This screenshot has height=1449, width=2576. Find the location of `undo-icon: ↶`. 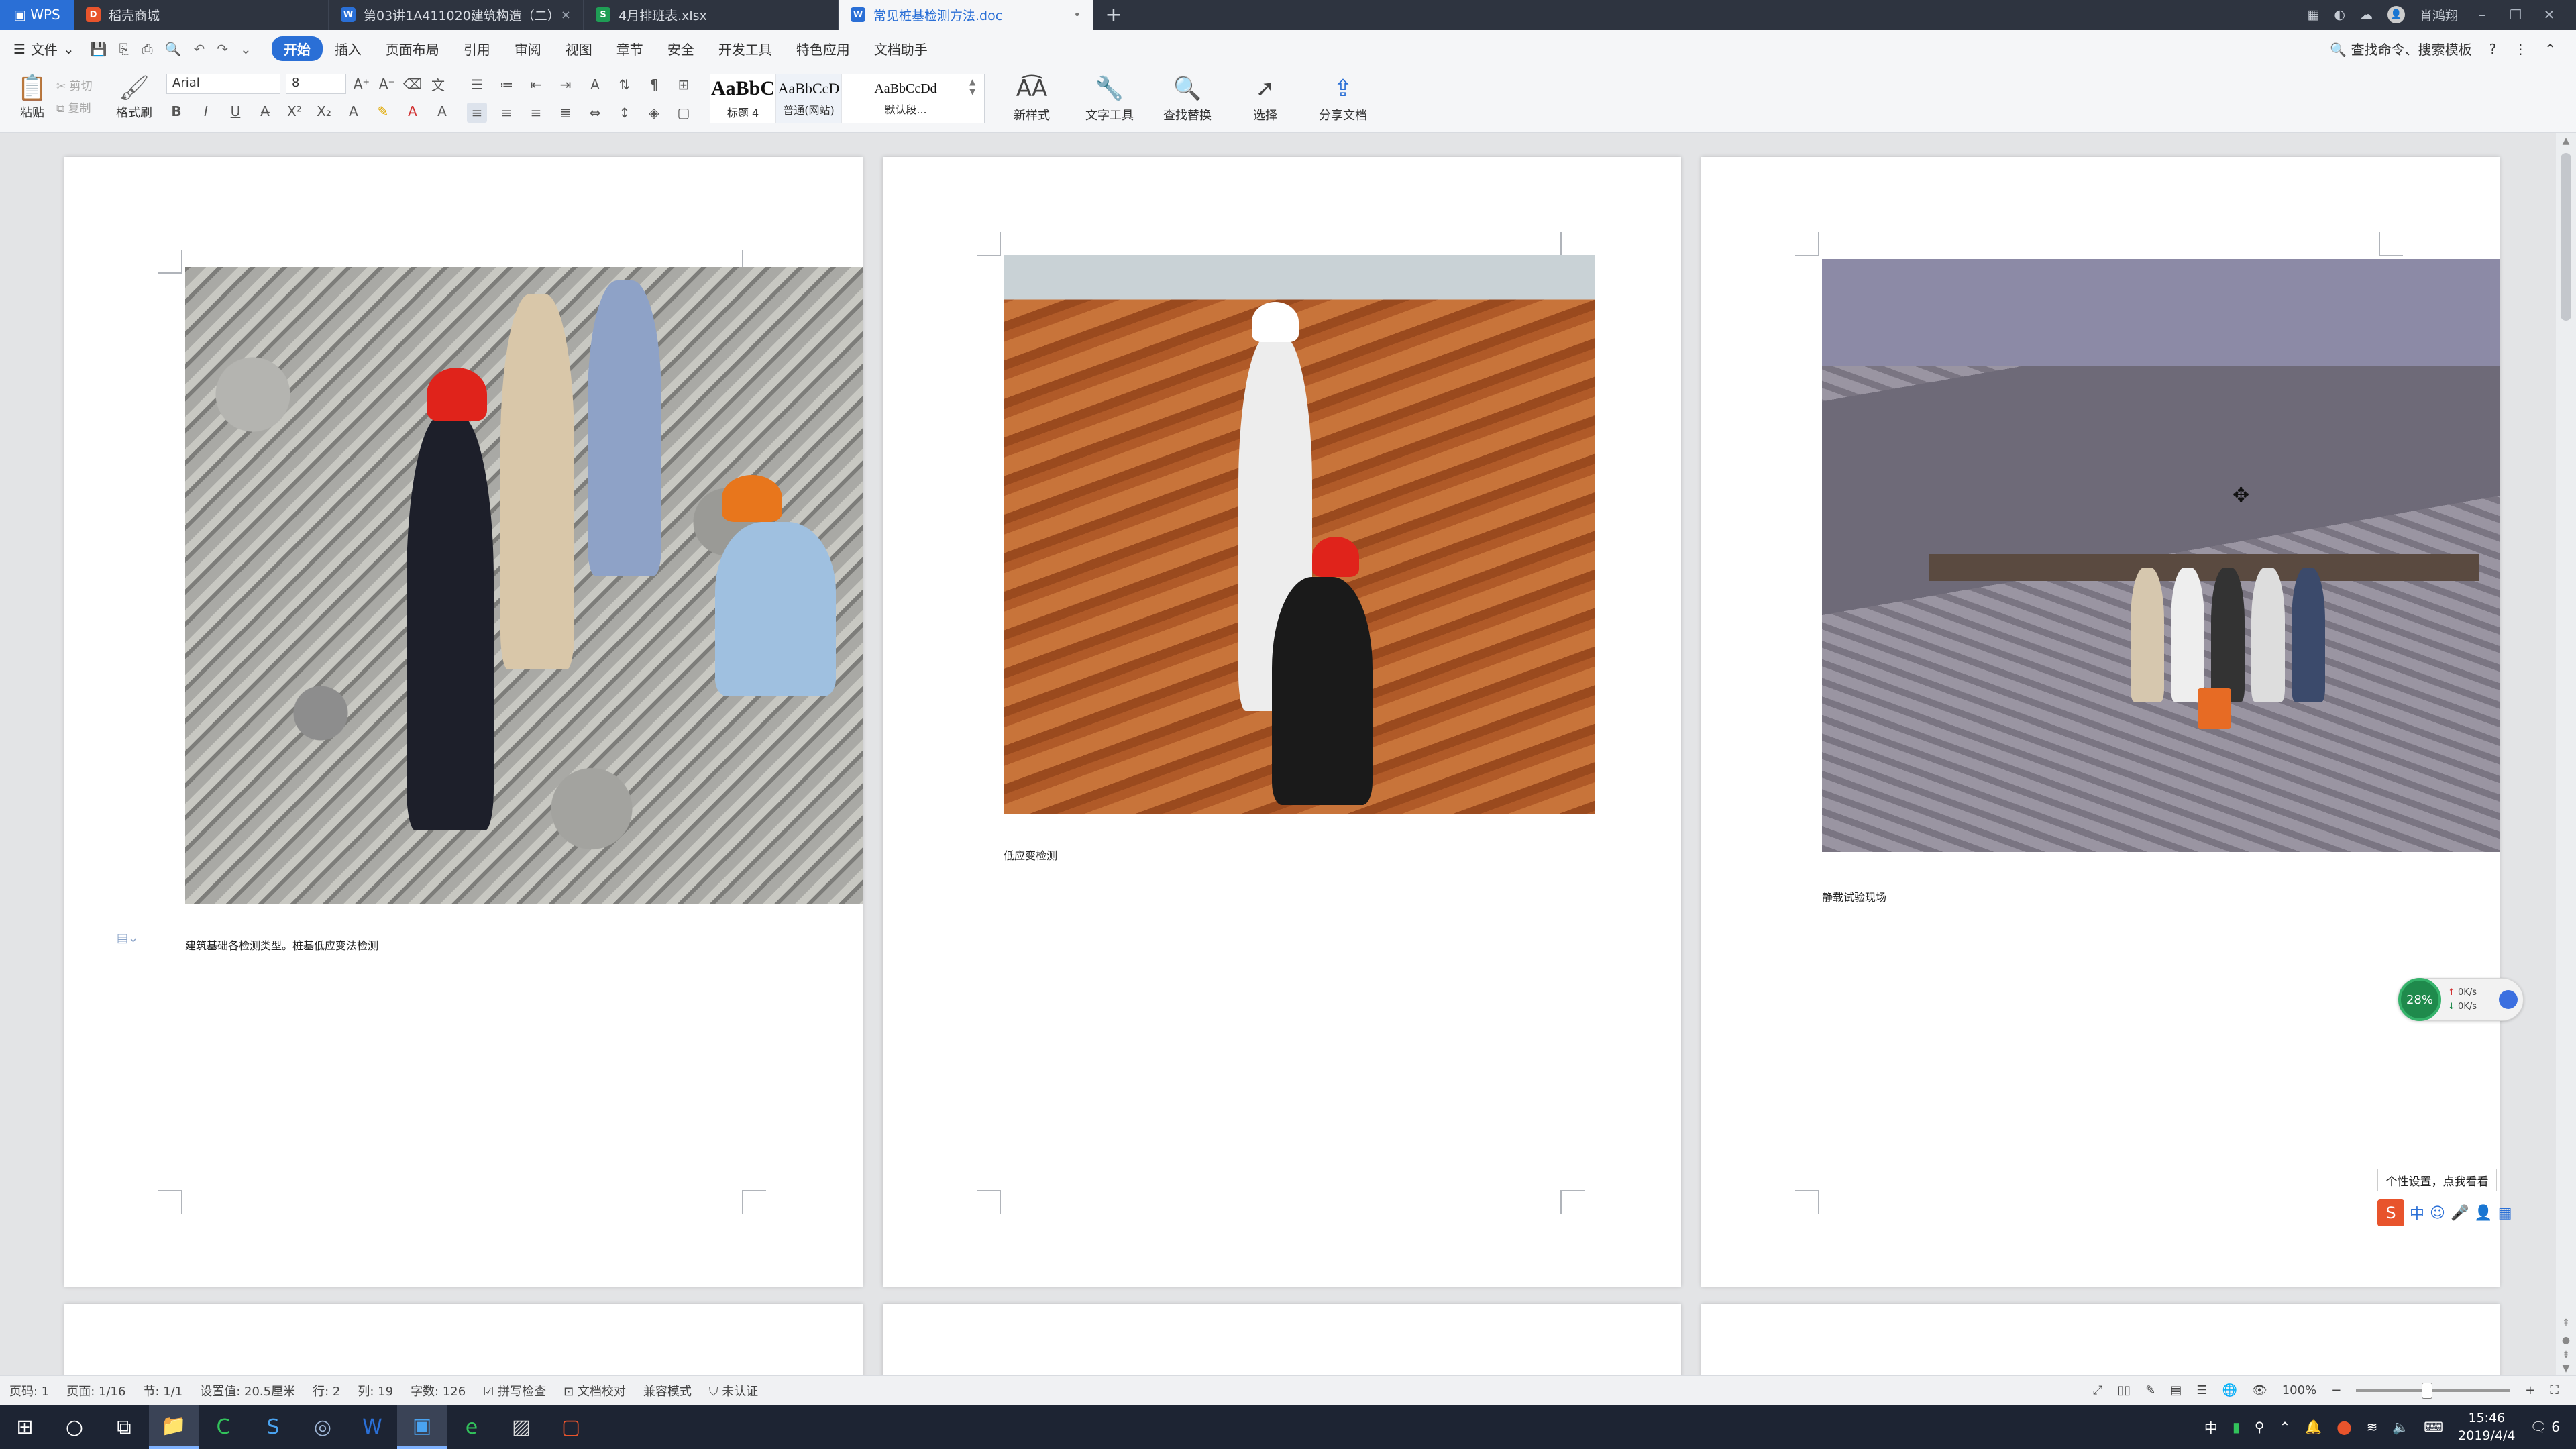

undo-icon: ↶ is located at coordinates (199, 49).